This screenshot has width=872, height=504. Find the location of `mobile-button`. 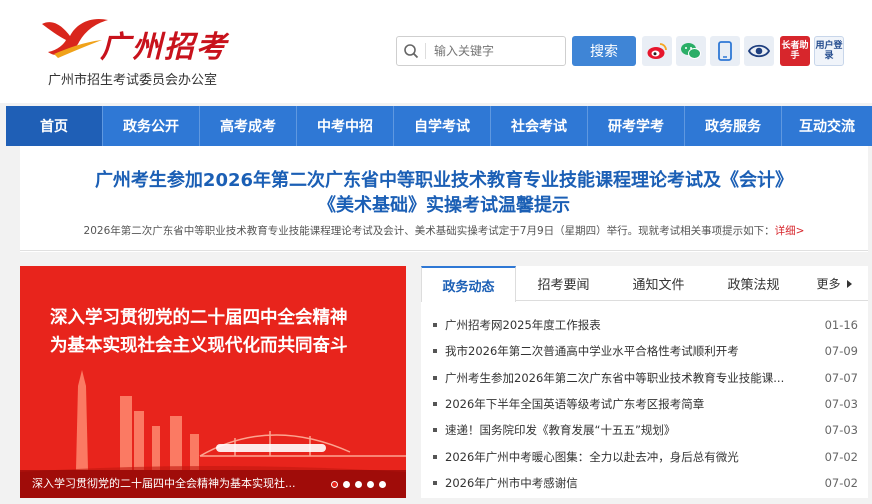

mobile-button is located at coordinates (725, 51).